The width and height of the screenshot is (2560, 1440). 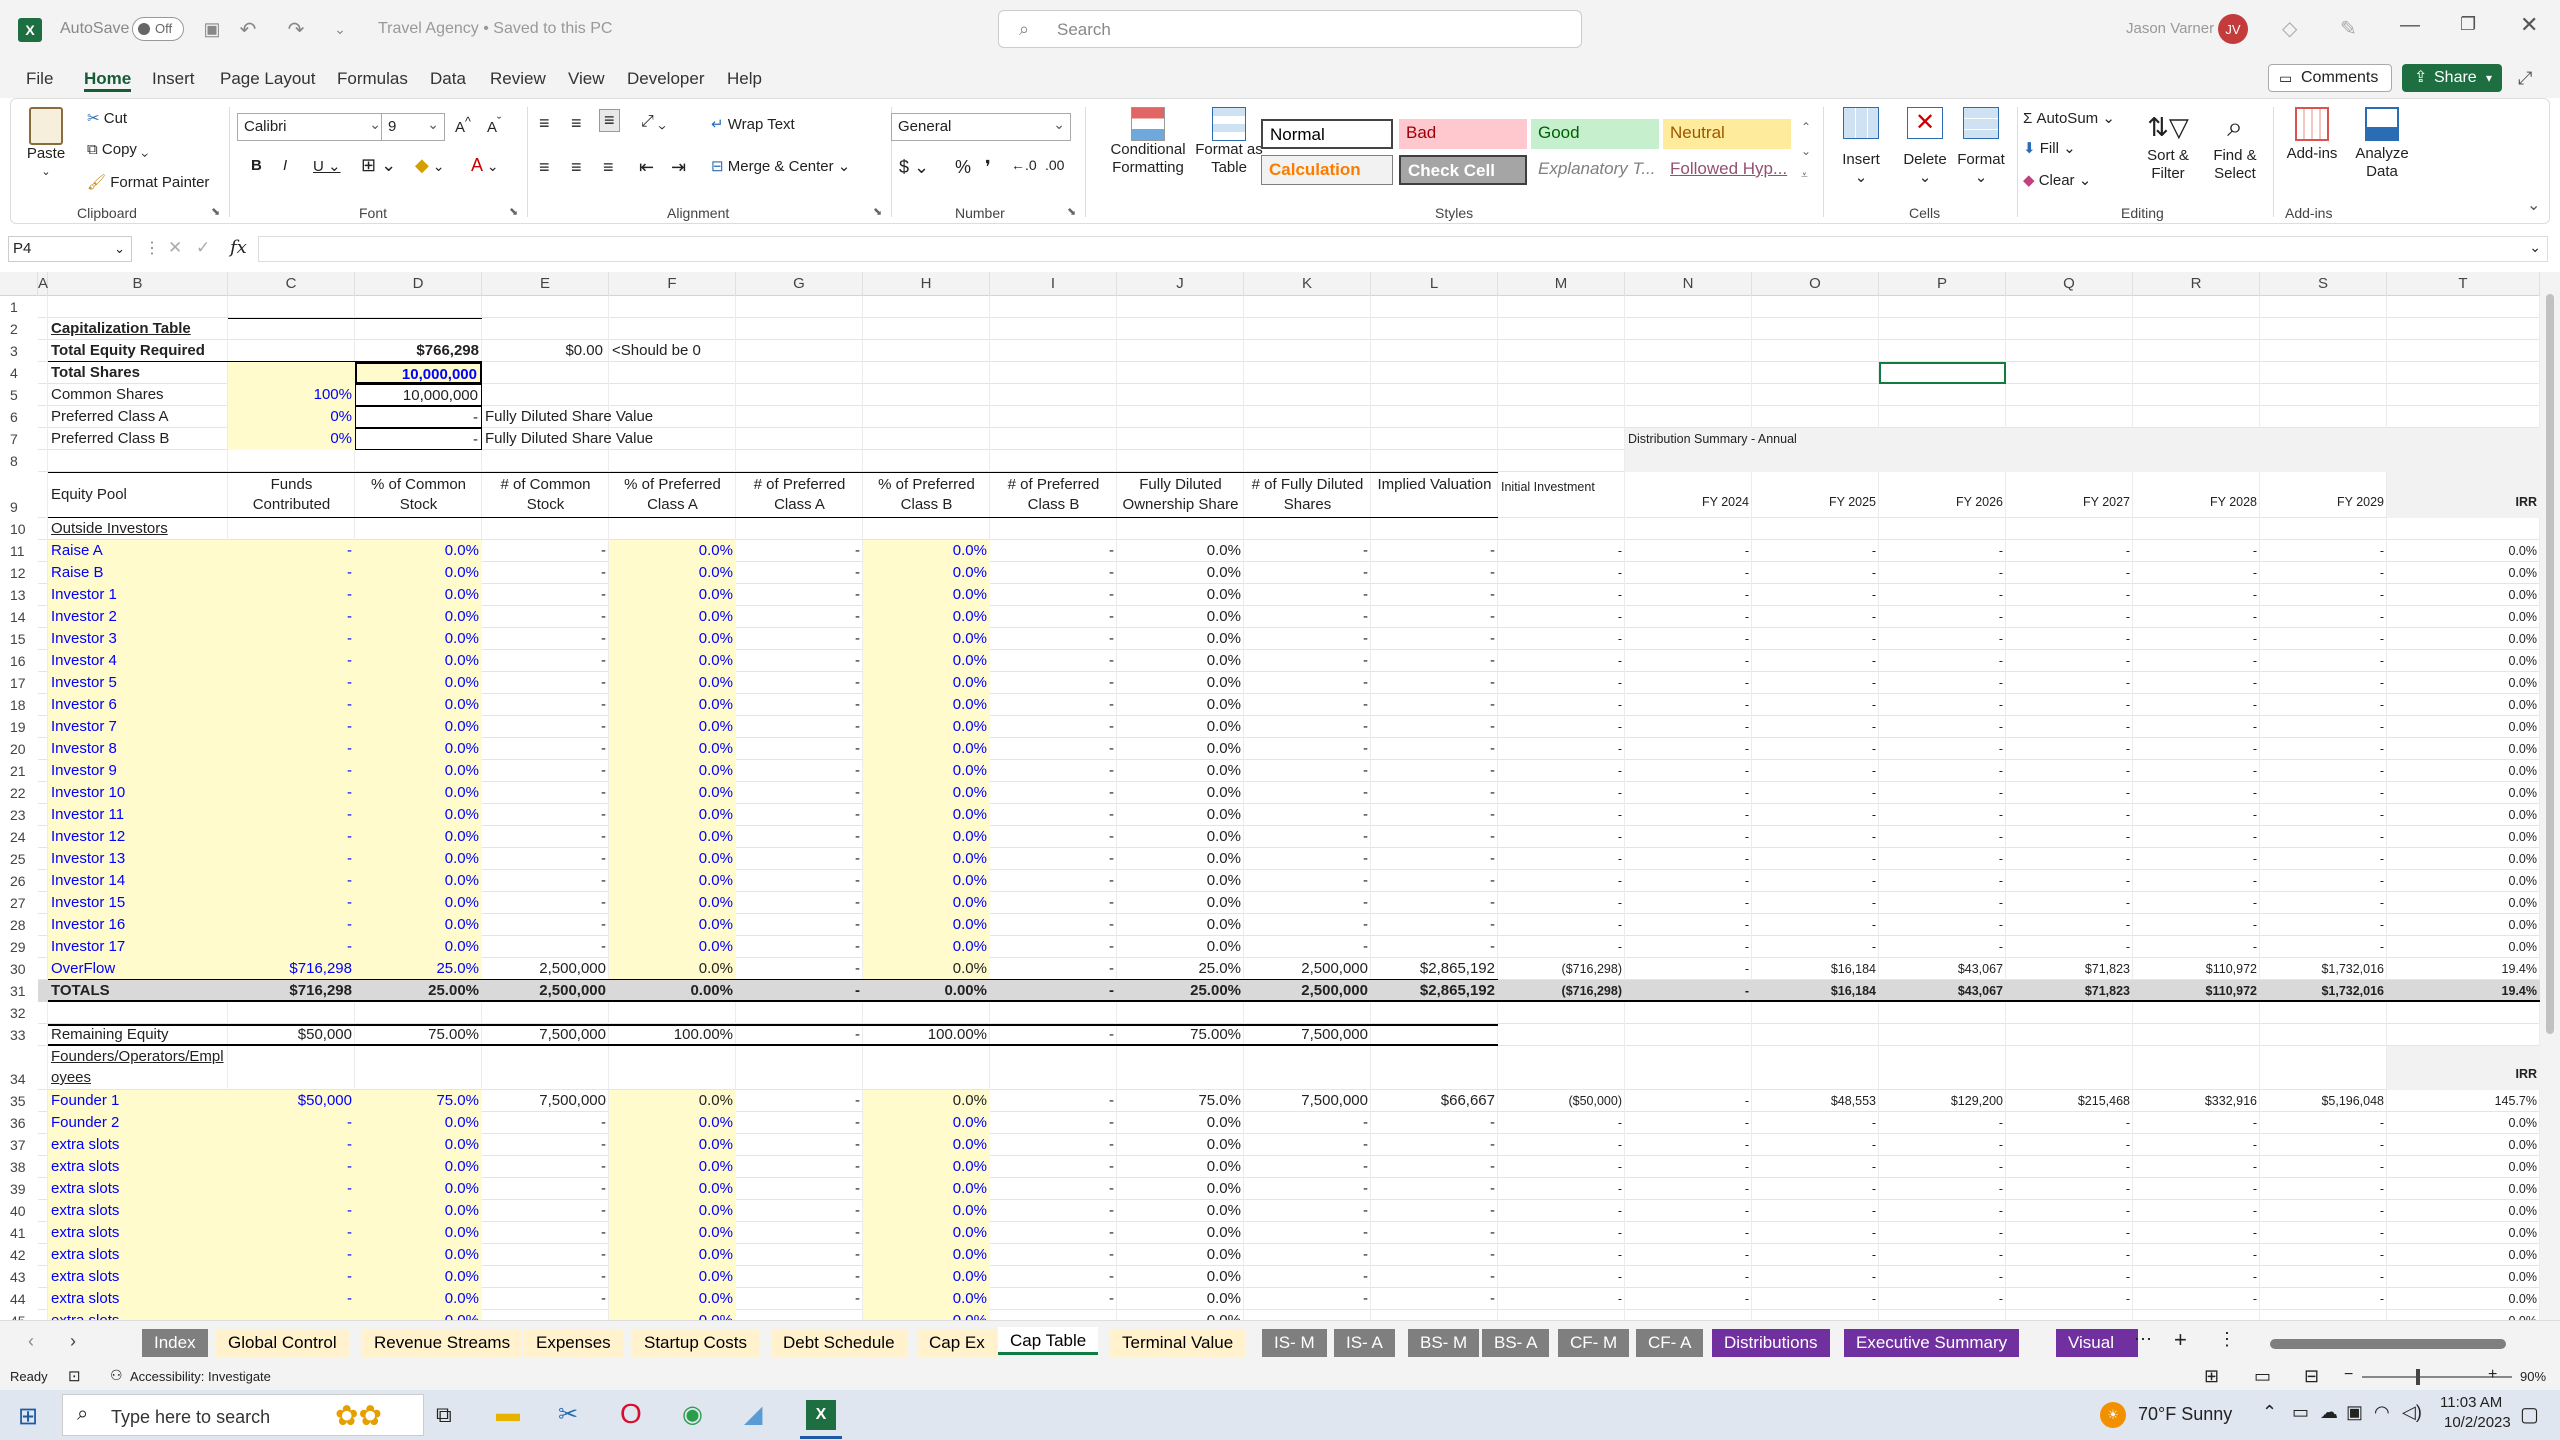 I want to click on column-header-r: R, so click(x=2196, y=284).